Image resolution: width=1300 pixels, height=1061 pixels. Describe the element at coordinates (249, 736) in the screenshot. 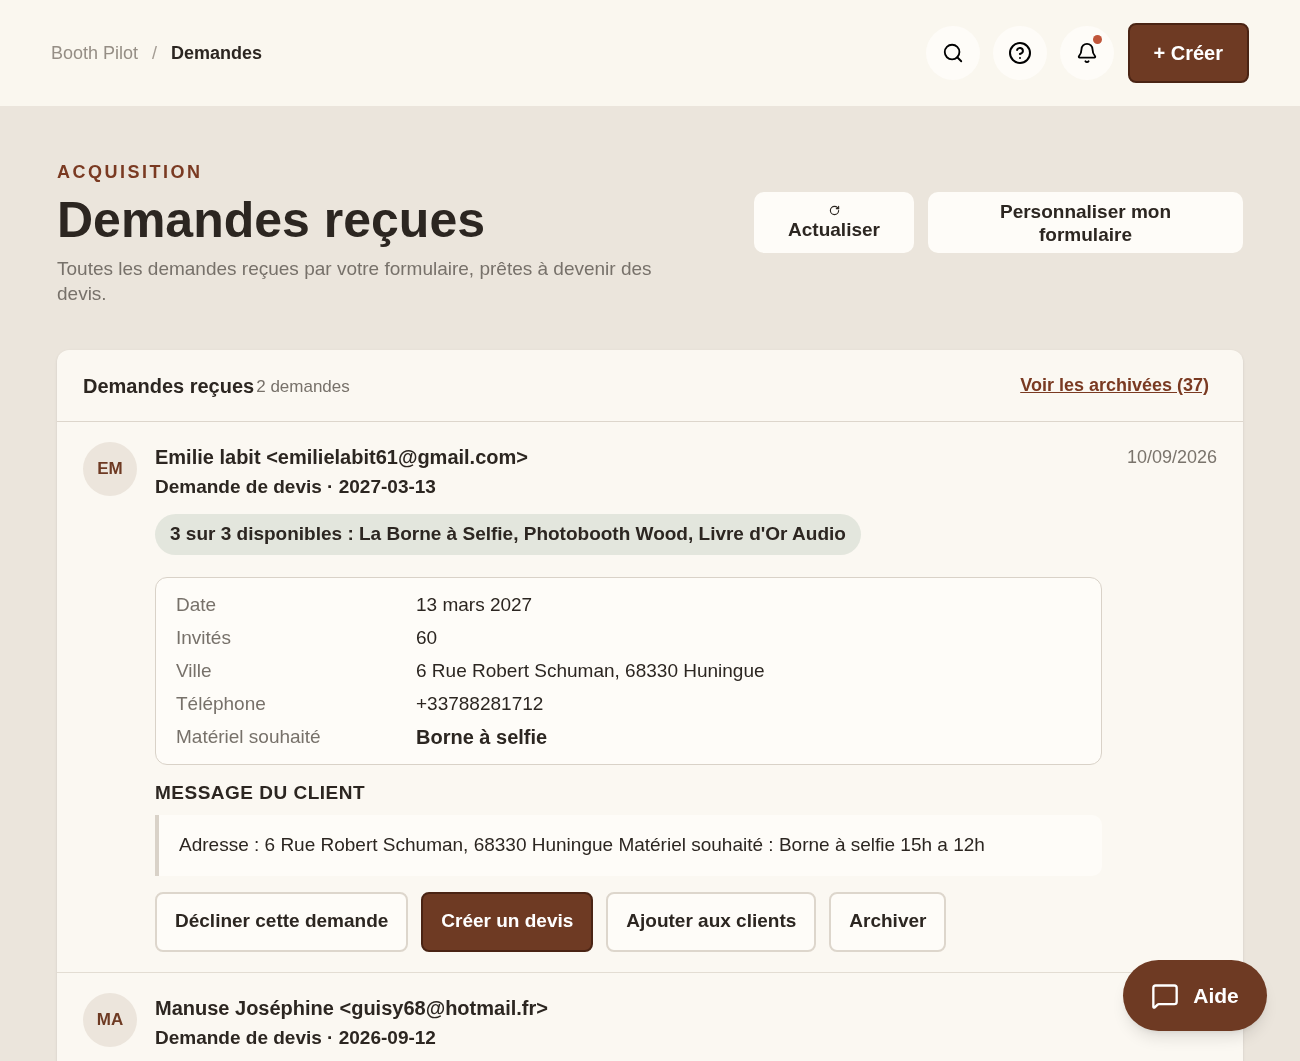

I see `detail-label: Matériel souhaité` at that location.